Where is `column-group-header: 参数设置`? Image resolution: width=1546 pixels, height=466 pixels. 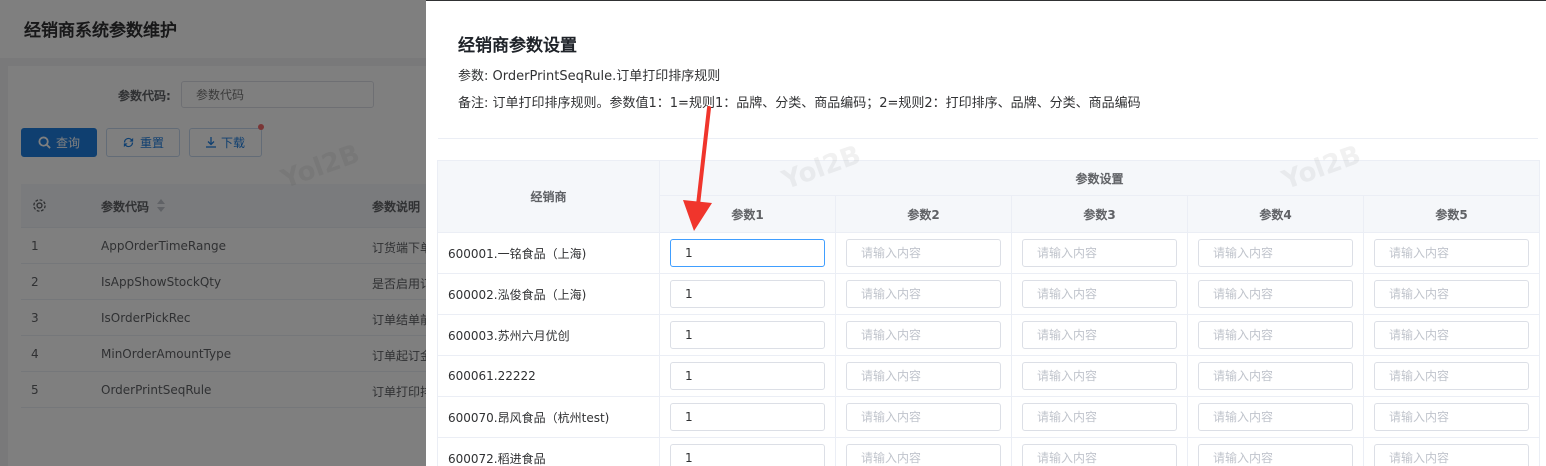
column-group-header: 参数设置 is located at coordinates (1100, 178).